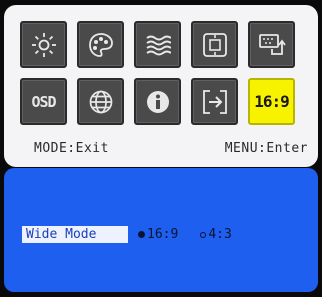 This screenshot has height=297, width=322. I want to click on brightness-tile, so click(43, 44).